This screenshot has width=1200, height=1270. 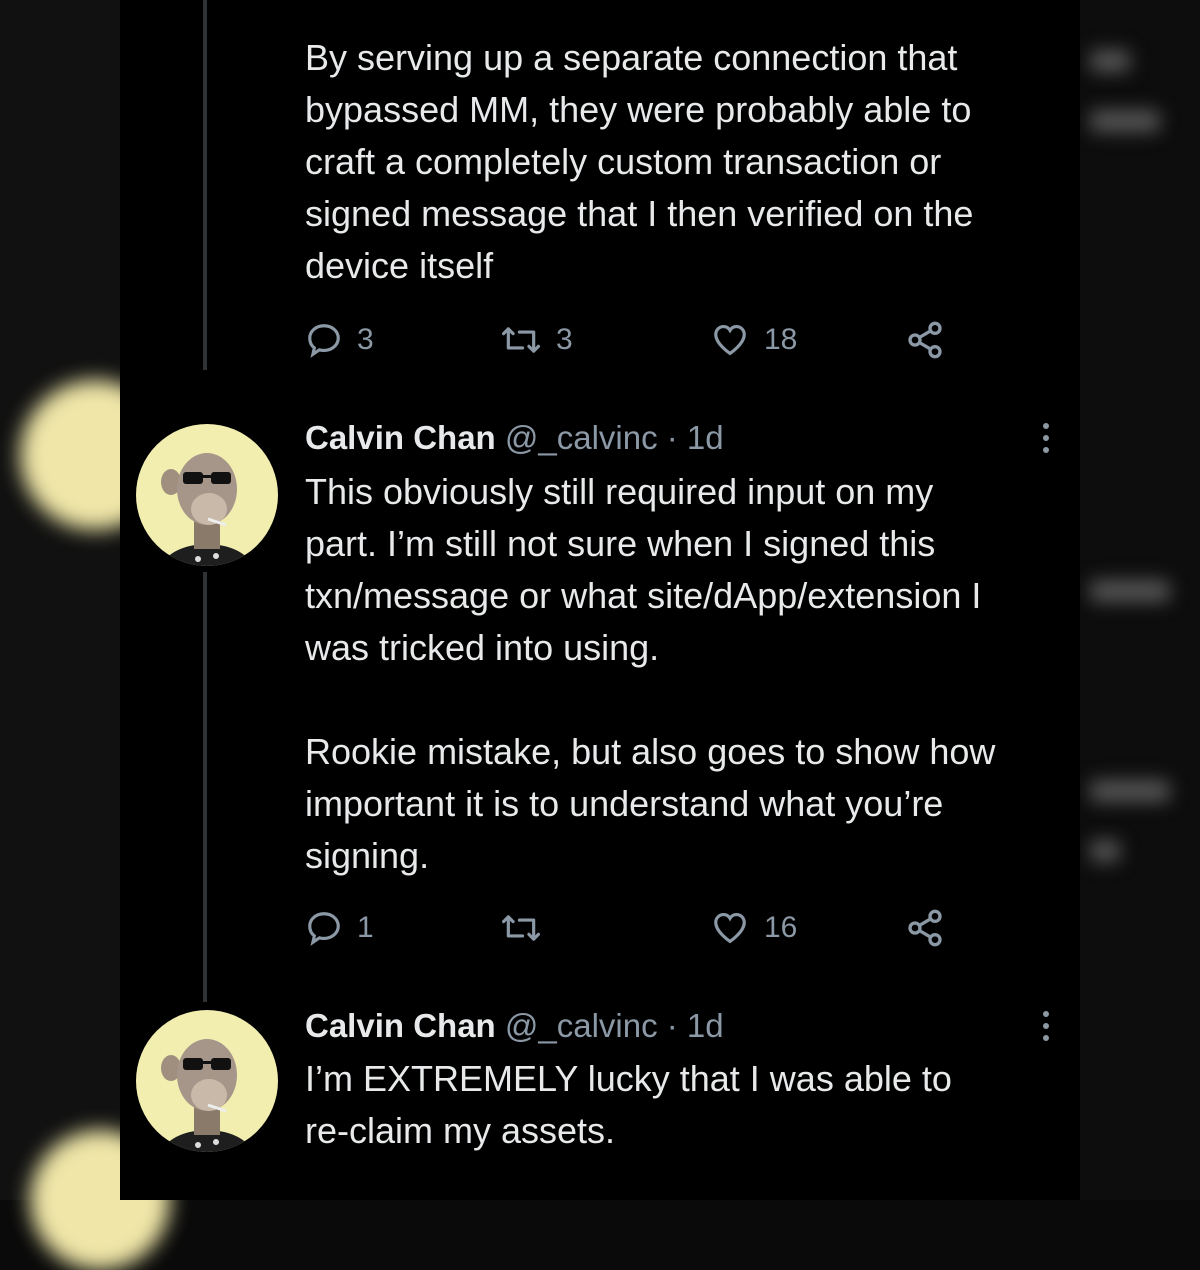 I want to click on tweet-actions: 3 3 18, so click(x=685, y=340).